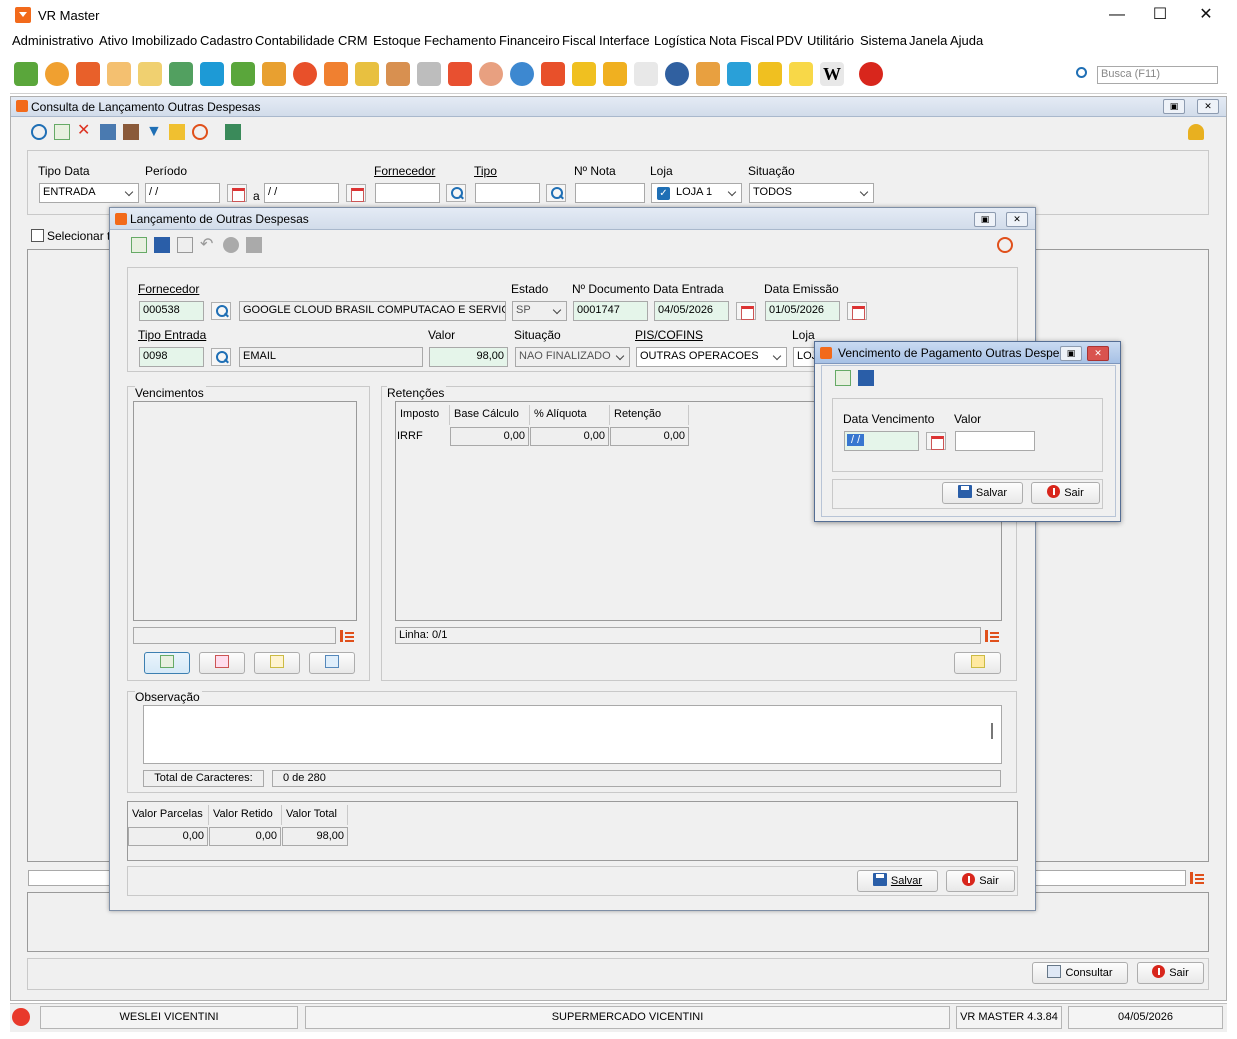 The width and height of the screenshot is (1237, 1039). Describe the element at coordinates (171, 357) in the screenshot. I see `tipo-entrada-codigo-field: 0098` at that location.